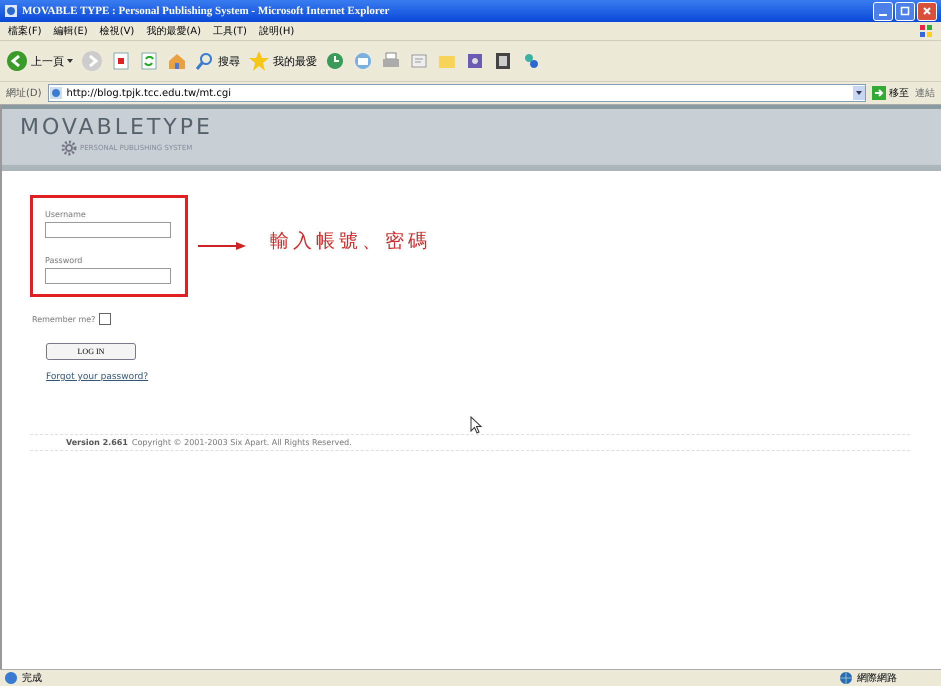  I want to click on forgot-password-link: Forgot your password?, so click(97, 377).